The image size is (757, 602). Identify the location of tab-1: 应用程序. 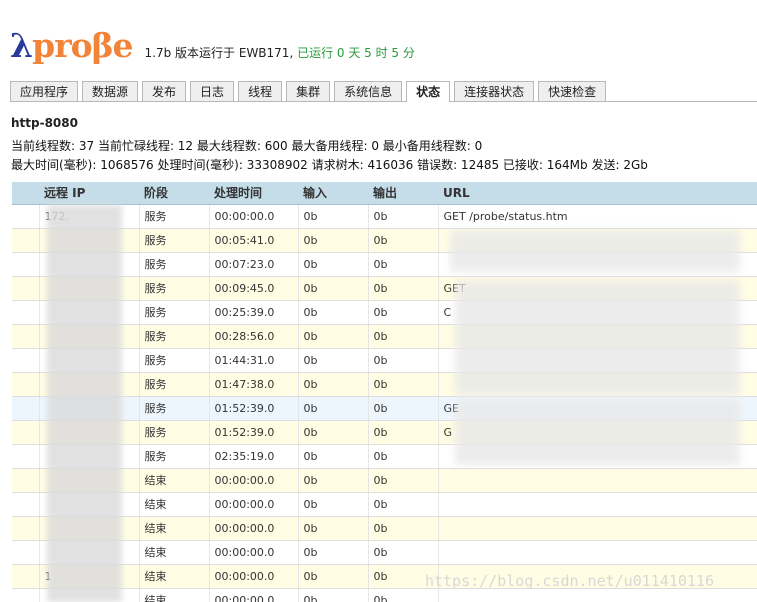
(44, 91).